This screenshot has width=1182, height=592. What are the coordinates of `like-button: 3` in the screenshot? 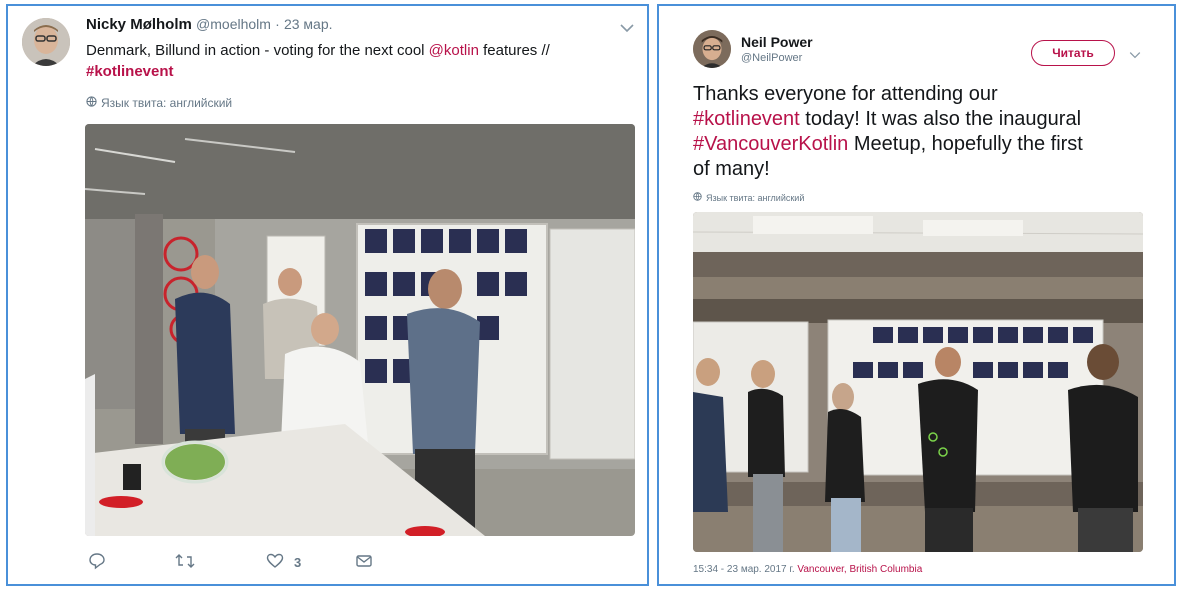 It's located at (283, 562).